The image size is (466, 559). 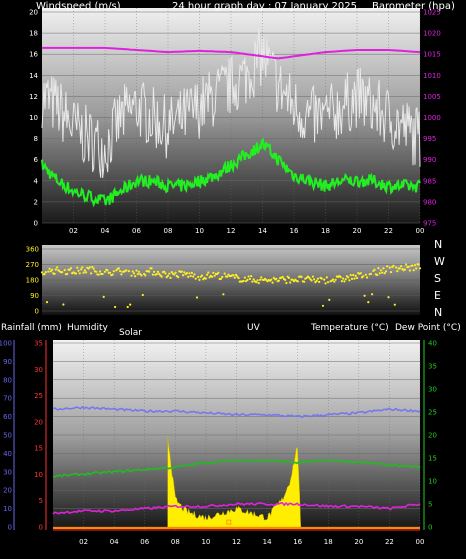 What do you see at coordinates (73, 231) in the screenshot?
I see `wind-x-tick-02: 02` at bounding box center [73, 231].